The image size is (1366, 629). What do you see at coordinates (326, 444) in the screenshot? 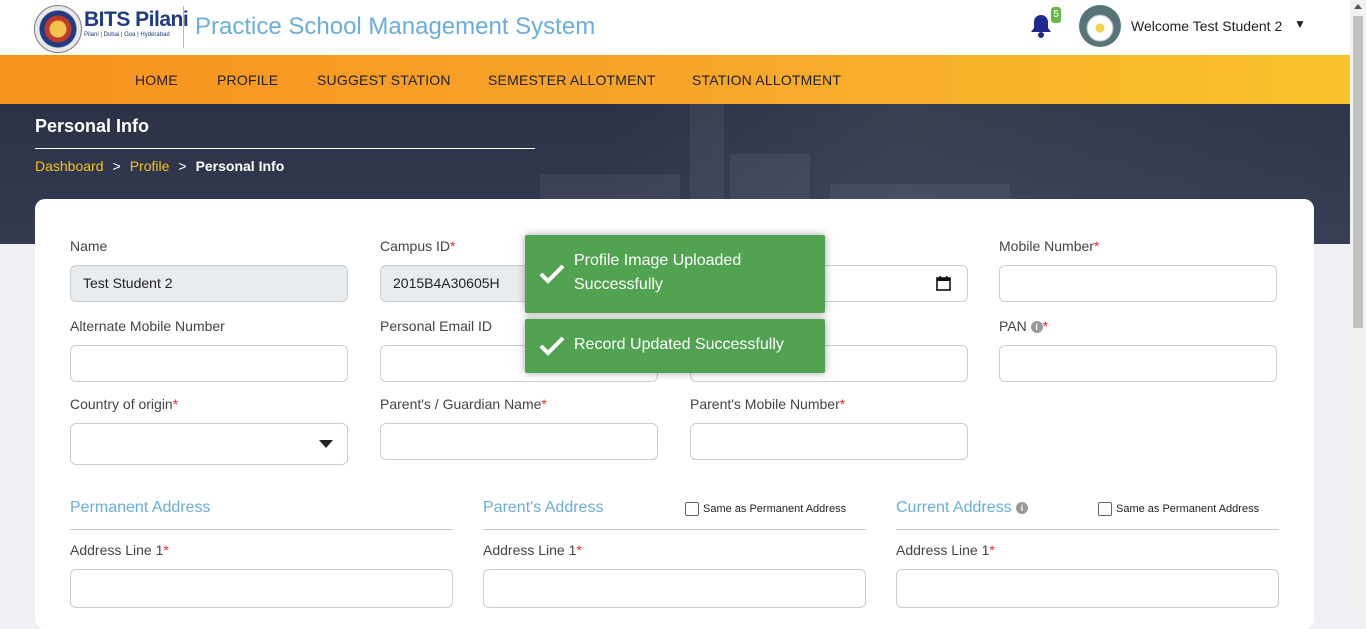
I see `dropdown-arrow-icon` at bounding box center [326, 444].